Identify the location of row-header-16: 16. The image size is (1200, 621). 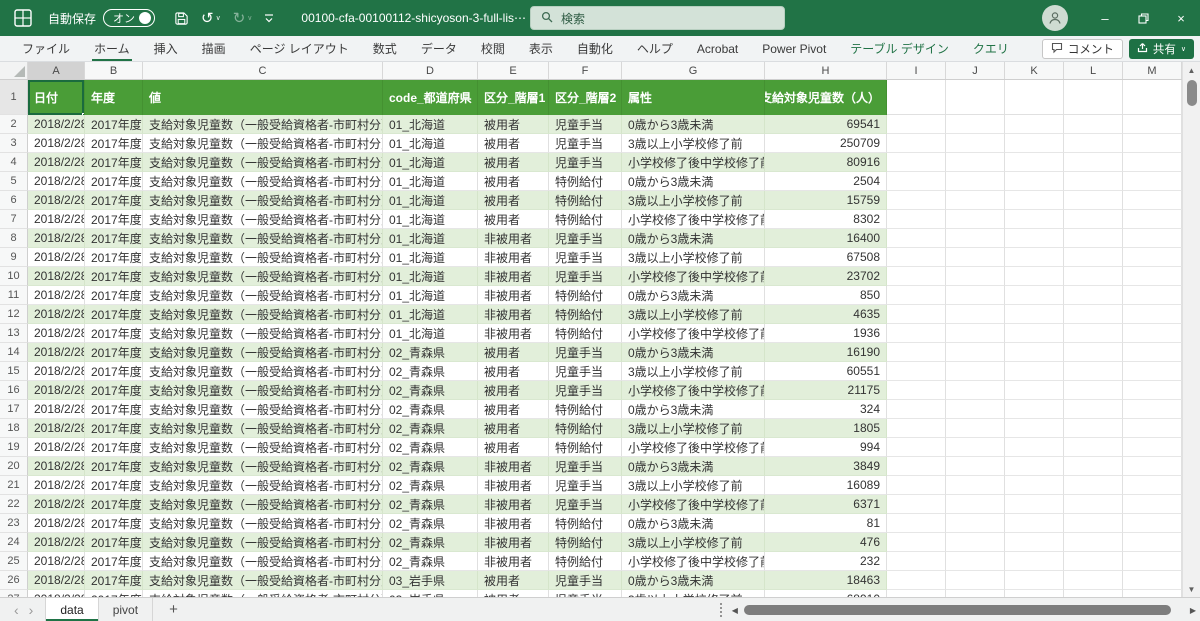
(14, 390).